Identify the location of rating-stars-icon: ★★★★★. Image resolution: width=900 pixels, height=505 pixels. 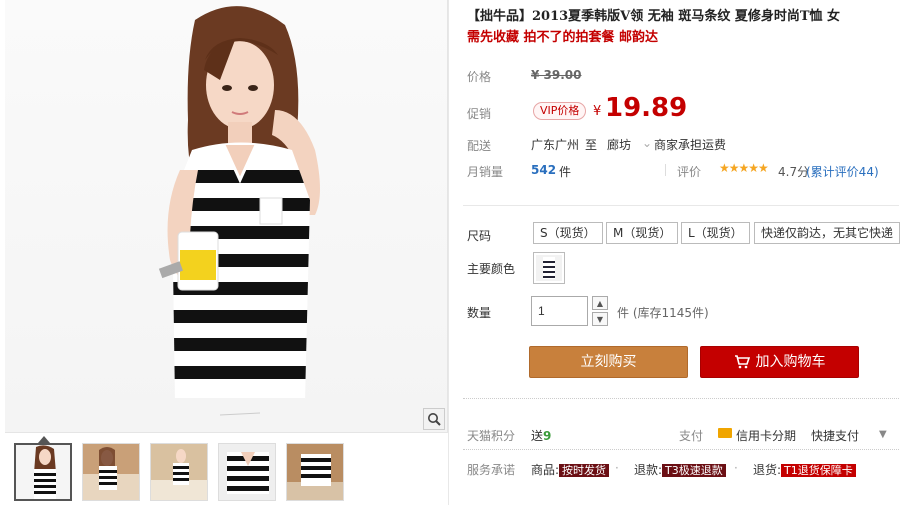
(744, 168).